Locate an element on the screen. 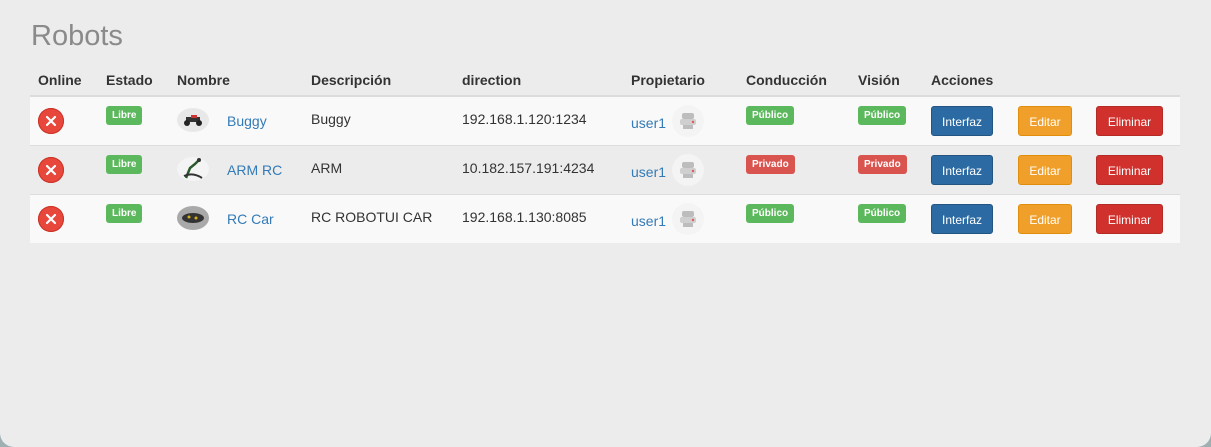 The height and width of the screenshot is (447, 1211). direction-text: 192.168.1.120:1234 is located at coordinates (524, 118).